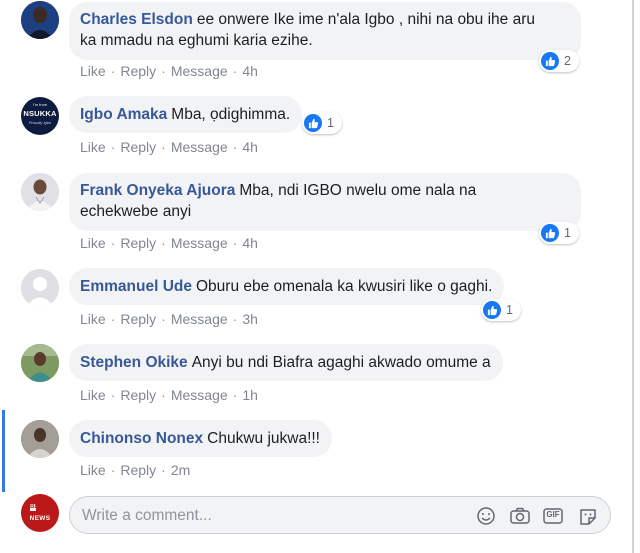  I want to click on comment-author: Charles Elsdon, so click(136, 19).